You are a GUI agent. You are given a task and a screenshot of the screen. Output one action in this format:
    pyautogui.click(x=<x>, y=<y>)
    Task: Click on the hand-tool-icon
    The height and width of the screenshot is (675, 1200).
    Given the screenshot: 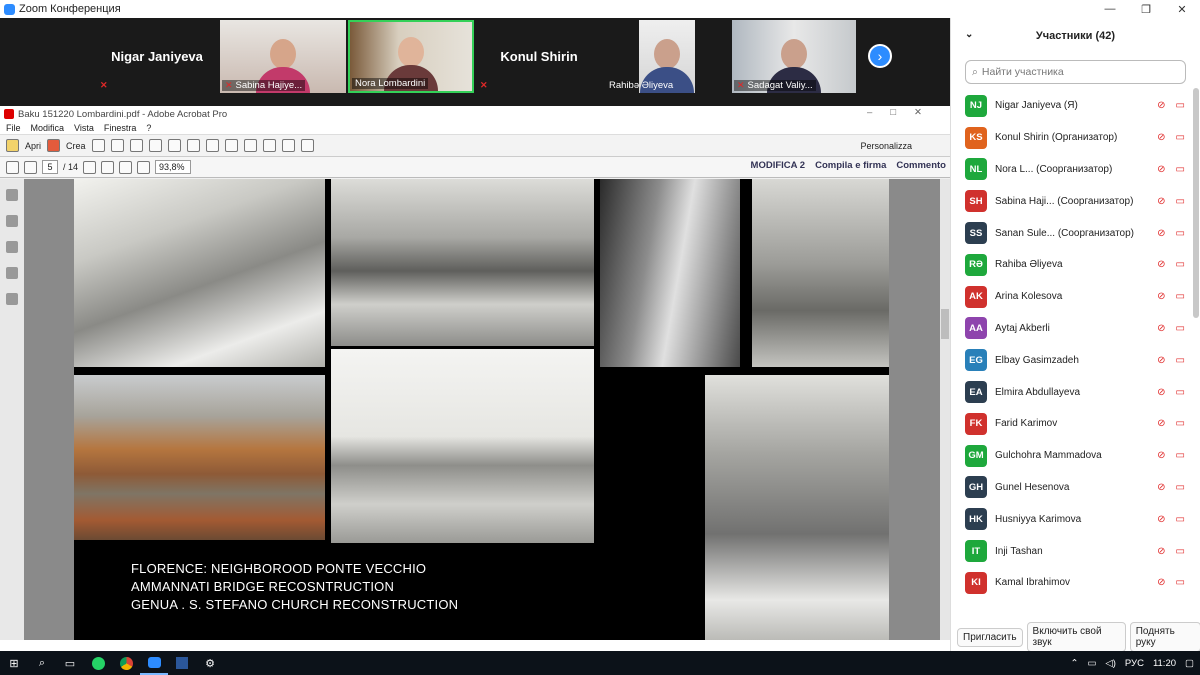 What is the action you would take?
    pyautogui.click(x=108, y=167)
    